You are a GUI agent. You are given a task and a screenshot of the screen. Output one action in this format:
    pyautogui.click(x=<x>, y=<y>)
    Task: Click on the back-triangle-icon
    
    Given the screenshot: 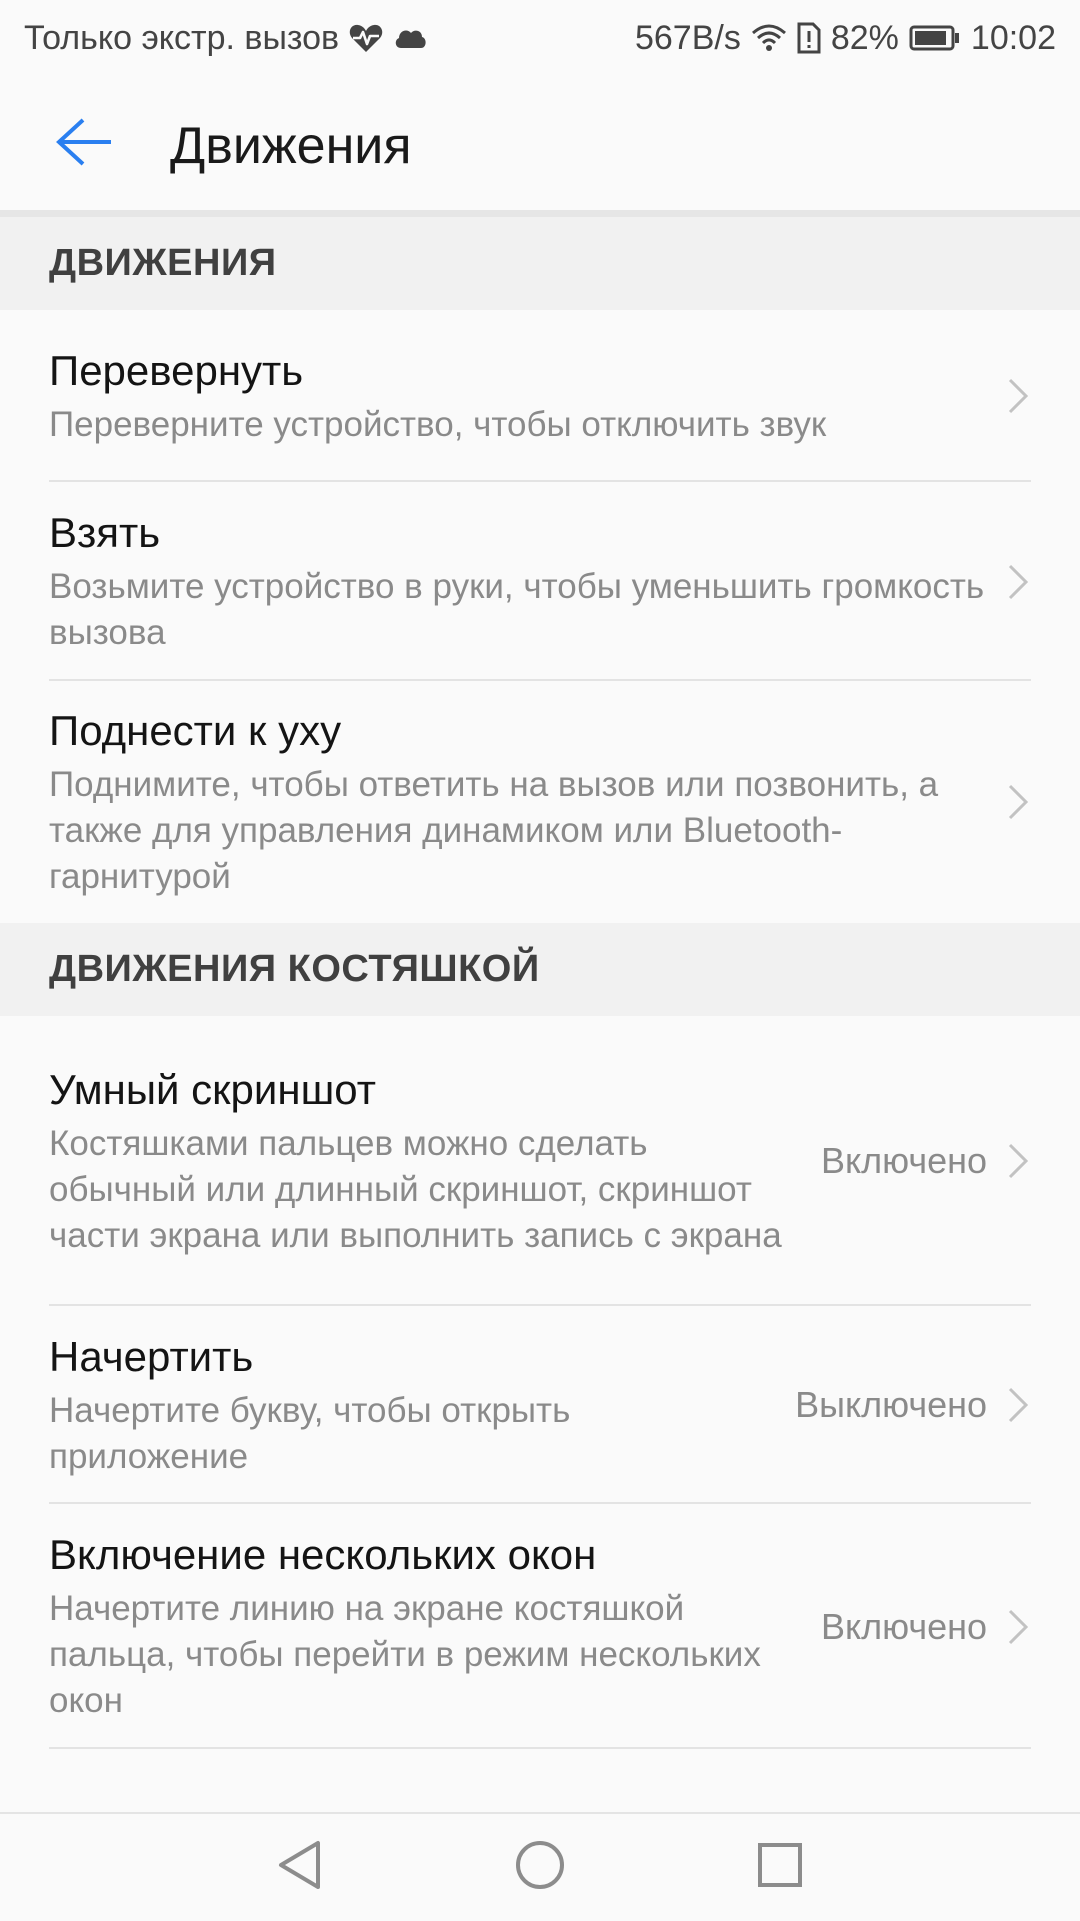 What is the action you would take?
    pyautogui.click(x=300, y=1867)
    